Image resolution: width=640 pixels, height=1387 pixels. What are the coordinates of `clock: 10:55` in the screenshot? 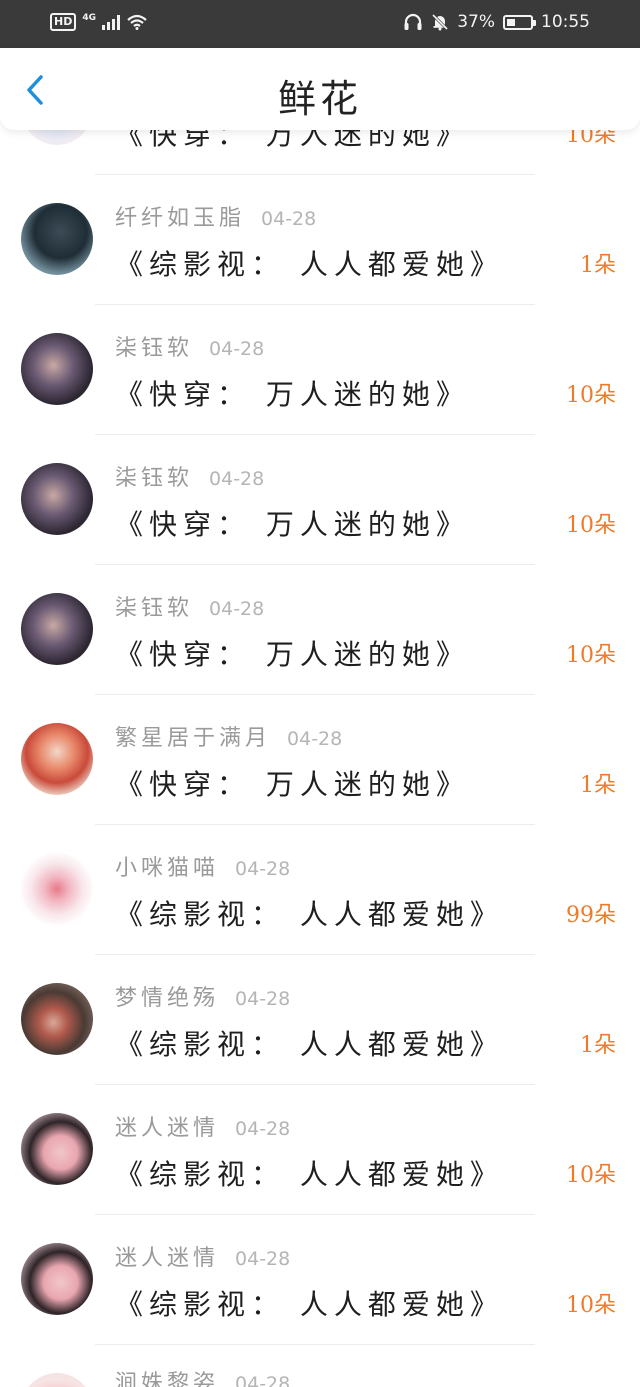 It's located at (565, 22).